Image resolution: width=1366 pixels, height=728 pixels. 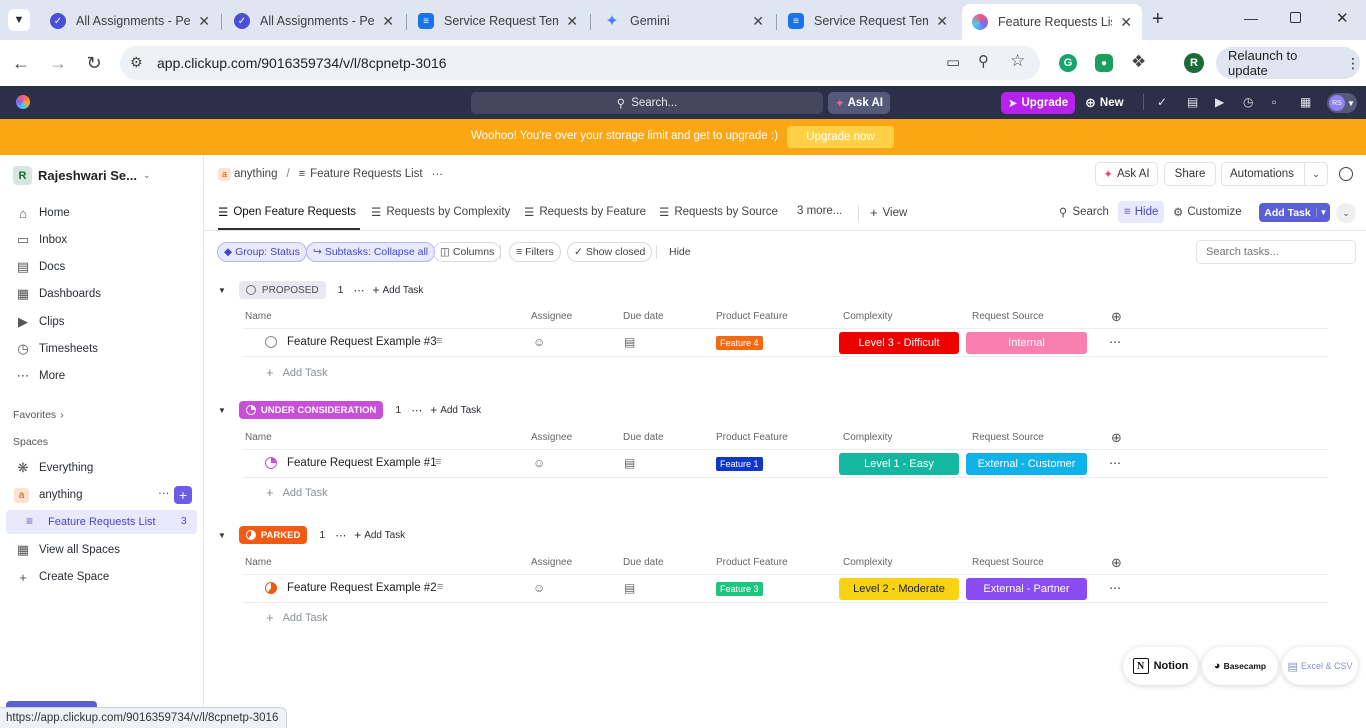 I want to click on show-closed-chip: ✓ Show closed, so click(x=610, y=252).